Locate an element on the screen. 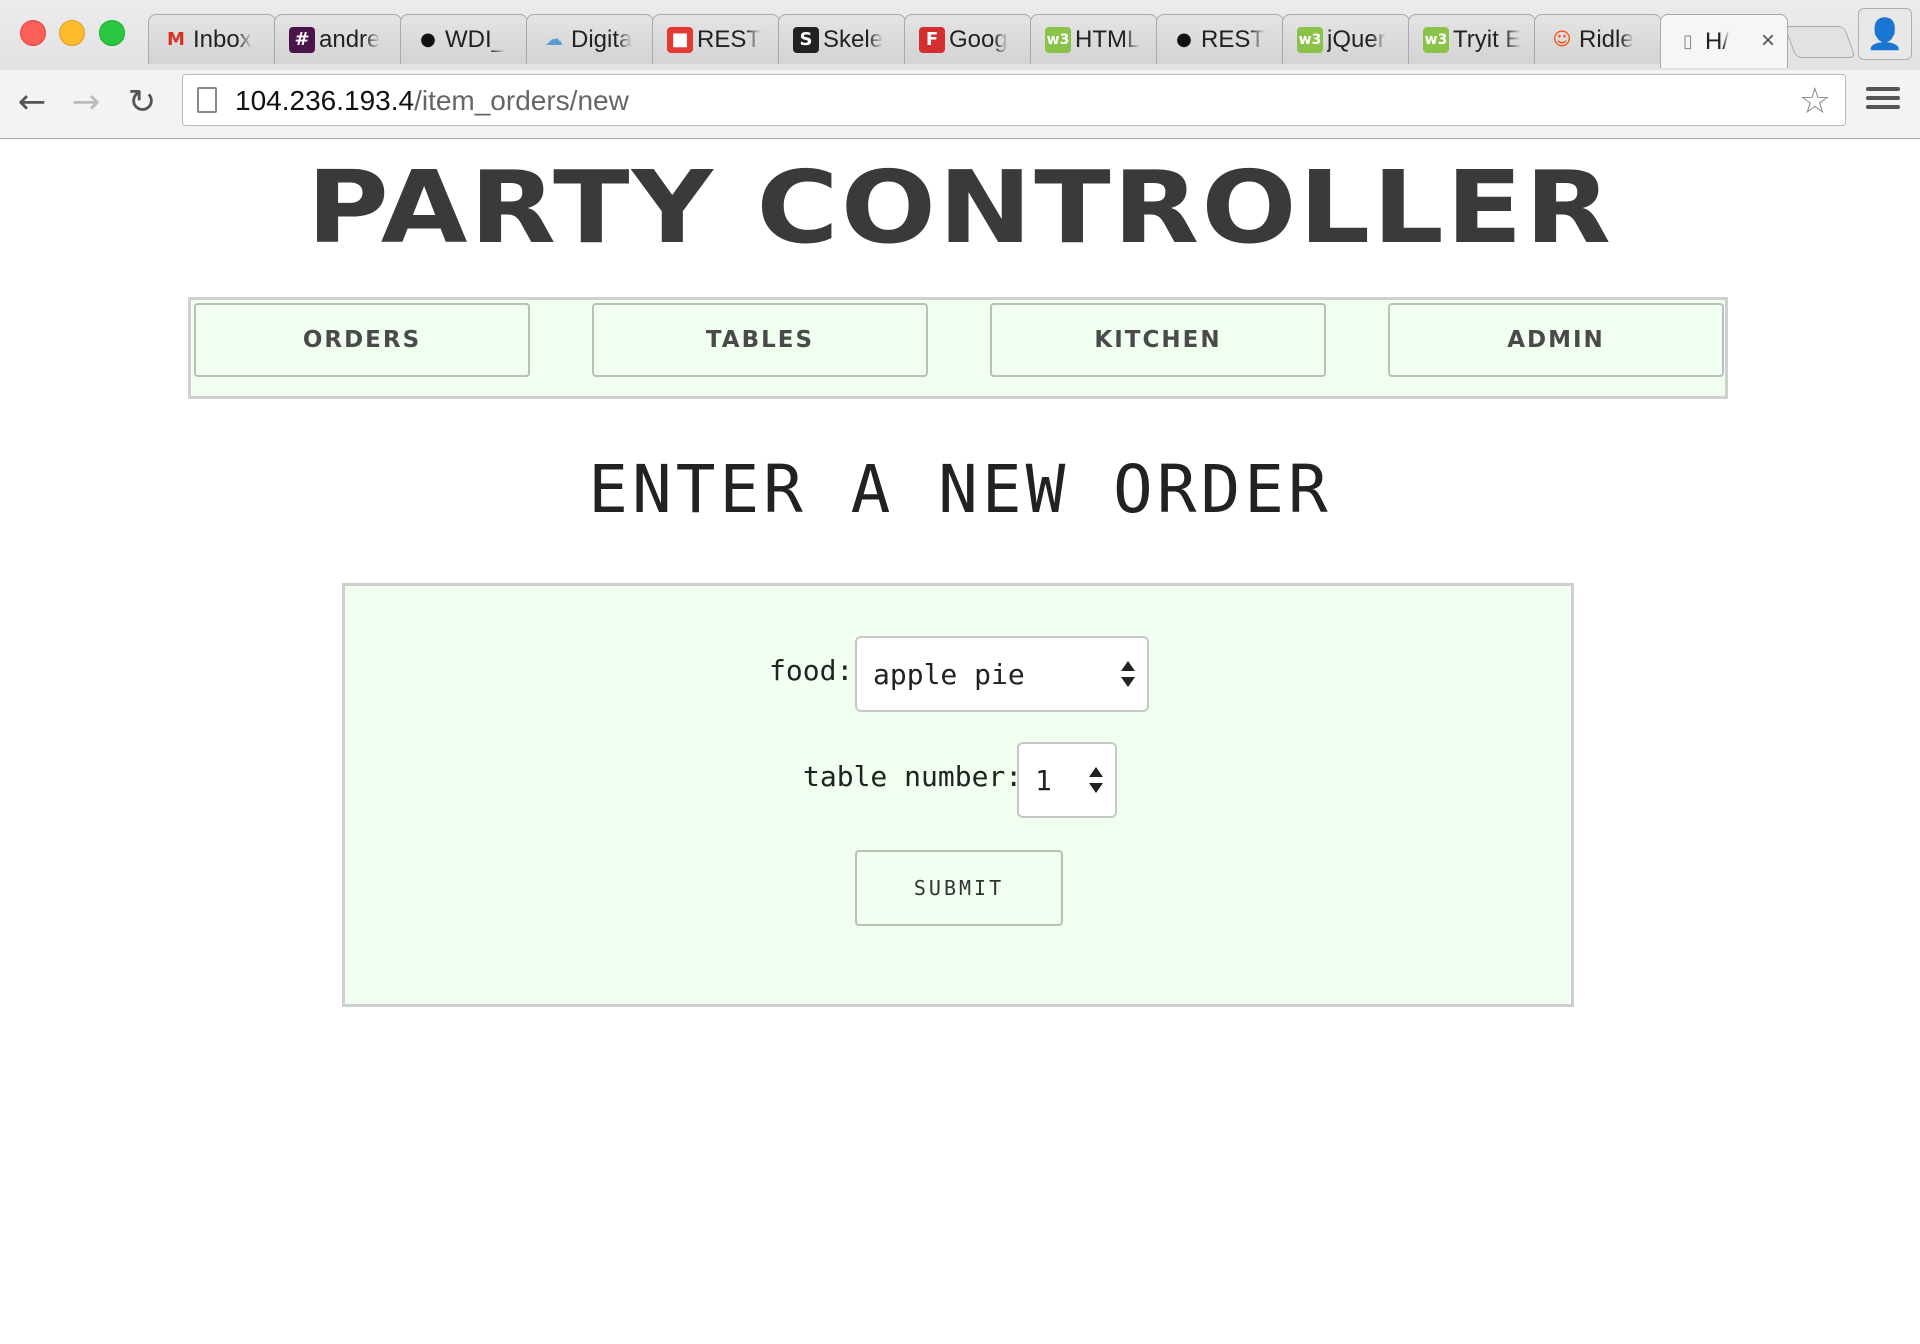 The width and height of the screenshot is (1920, 1344). browser-tab: ● WDI_ is located at coordinates (464, 39).